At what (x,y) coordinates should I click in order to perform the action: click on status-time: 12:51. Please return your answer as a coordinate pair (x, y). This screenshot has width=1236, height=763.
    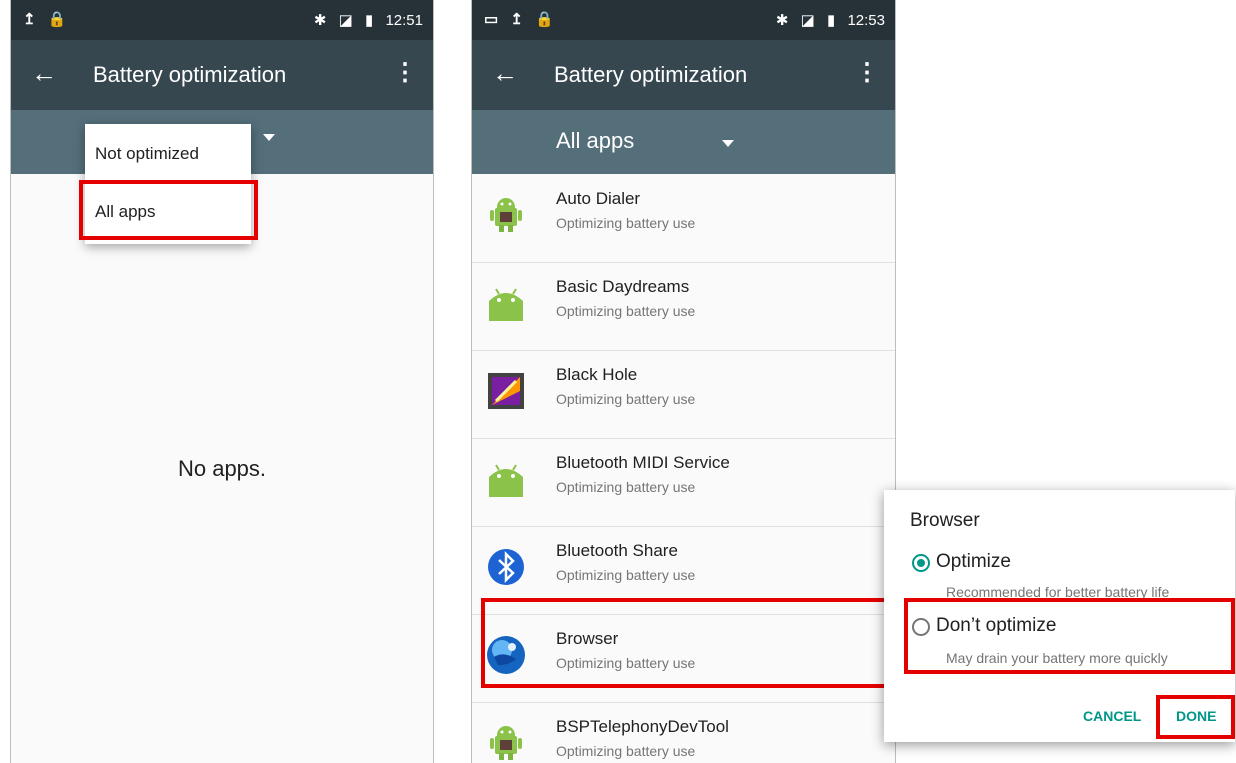
    Looking at the image, I should click on (404, 20).